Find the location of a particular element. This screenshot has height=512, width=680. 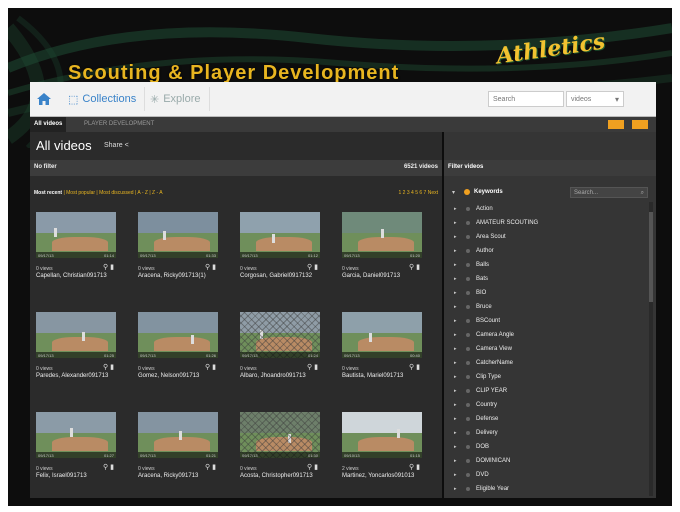

video-title: Felix, Israel091713 is located at coordinates (76, 476).